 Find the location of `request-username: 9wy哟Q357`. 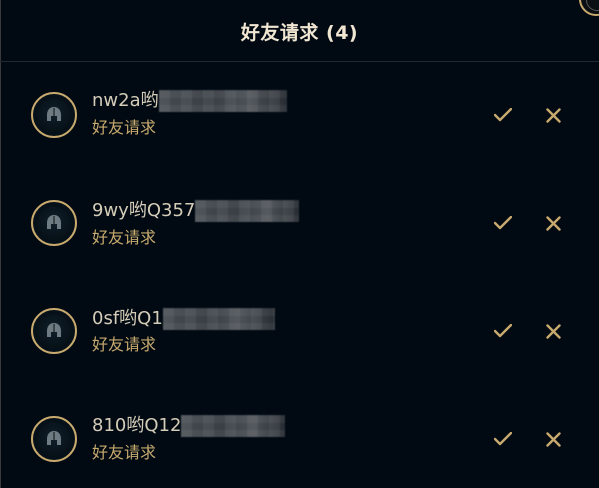

request-username: 9wy哟Q357 is located at coordinates (196, 211).